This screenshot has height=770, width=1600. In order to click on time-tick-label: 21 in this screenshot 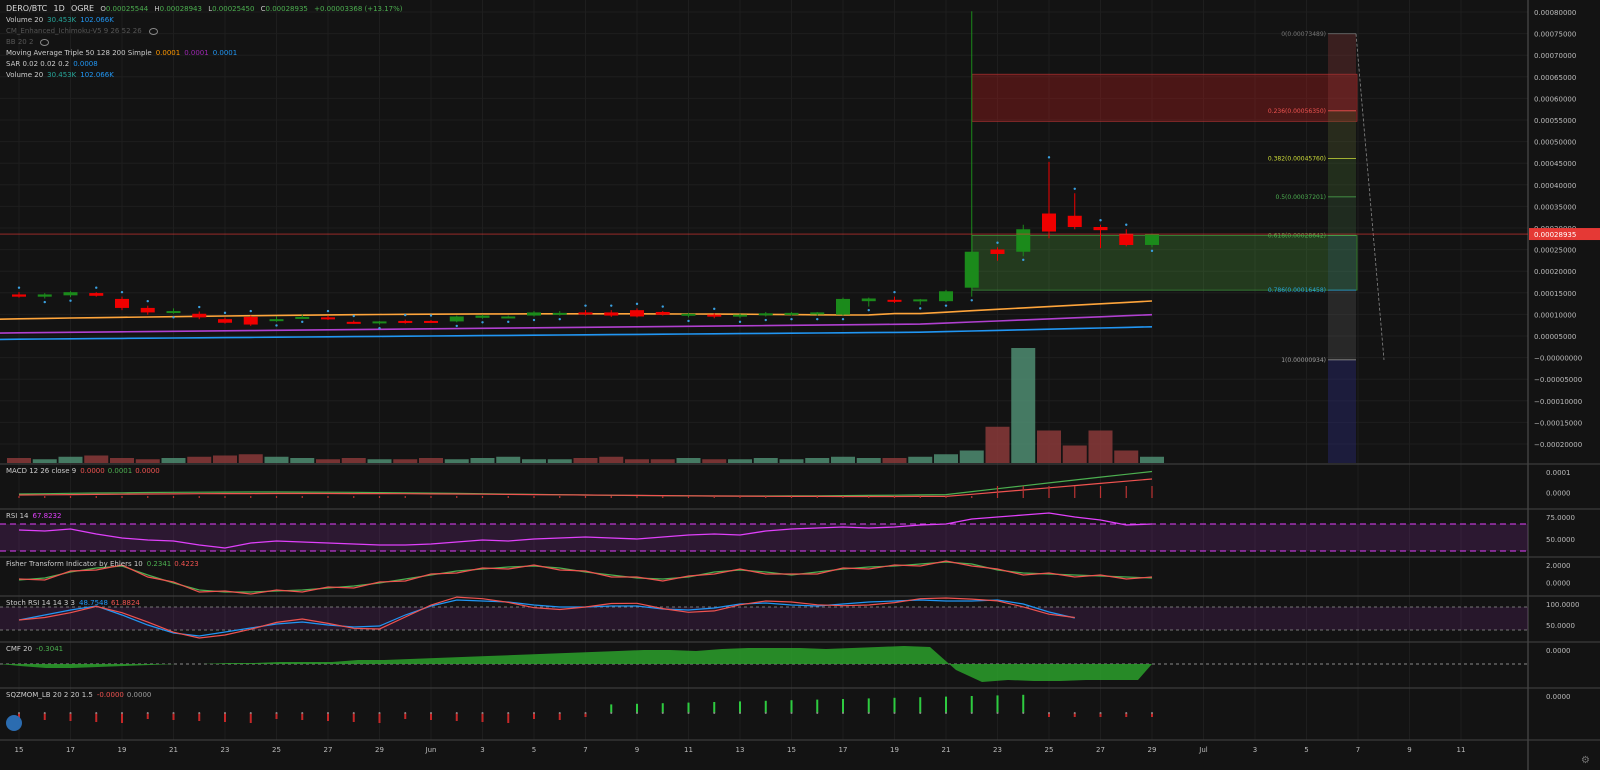, I will do `click(946, 750)`.